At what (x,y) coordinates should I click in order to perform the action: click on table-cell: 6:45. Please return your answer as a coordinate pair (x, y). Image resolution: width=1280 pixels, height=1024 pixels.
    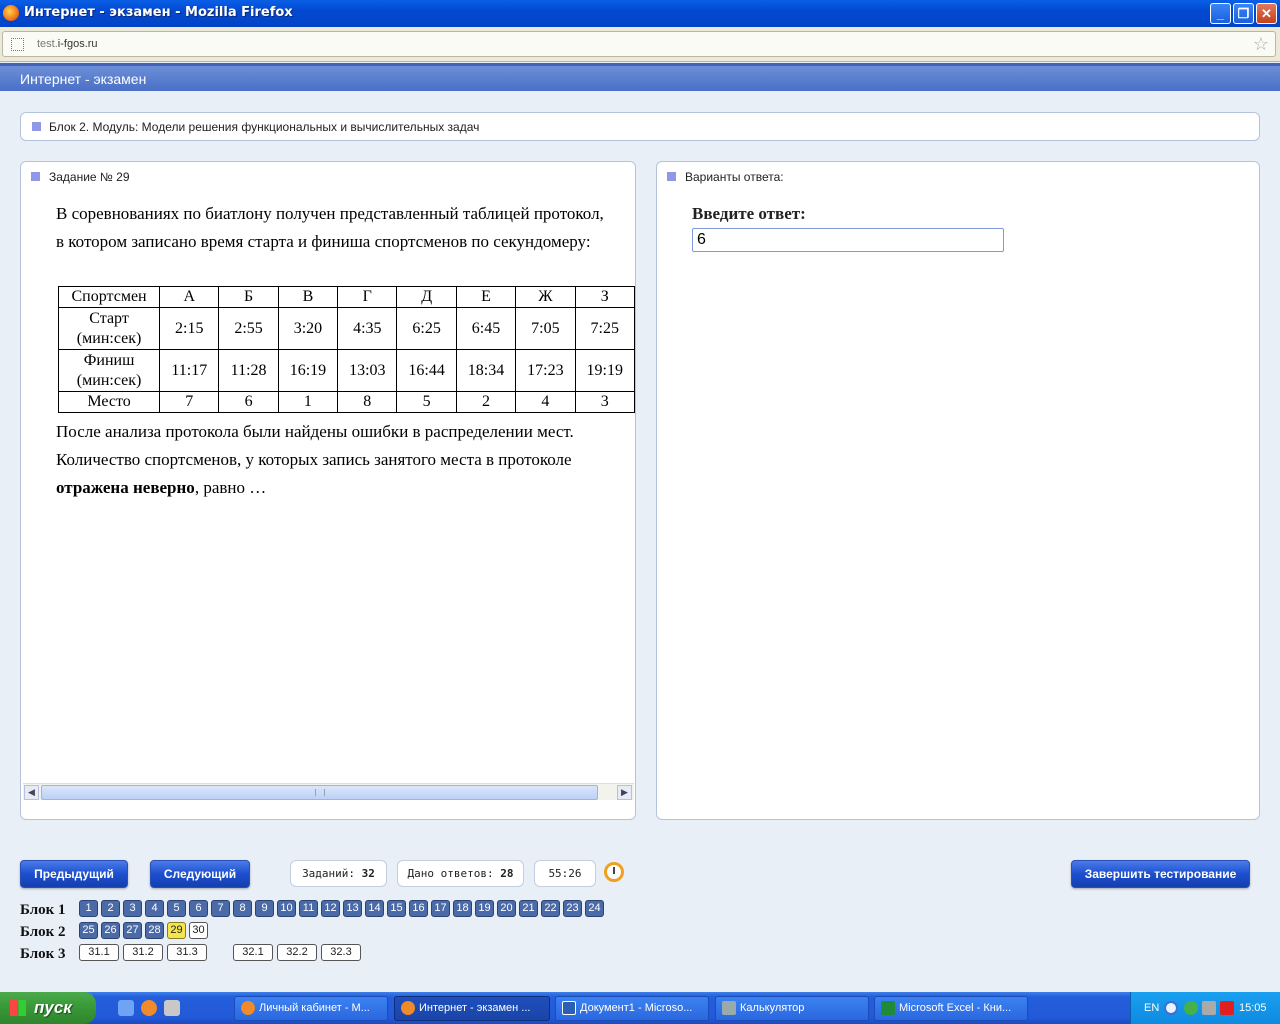
    Looking at the image, I should click on (486, 328).